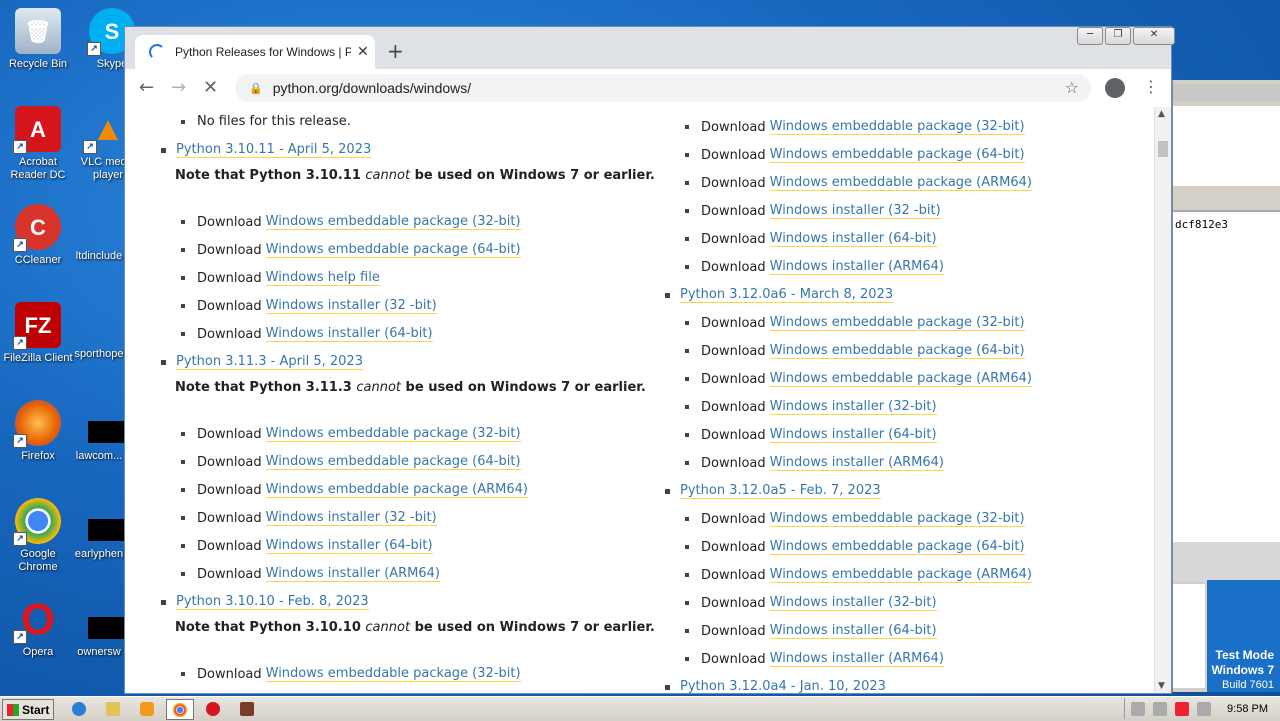 This screenshot has width=1280, height=721. I want to click on release-link: Python 3.10.11 - April 5, 2023, so click(274, 150).